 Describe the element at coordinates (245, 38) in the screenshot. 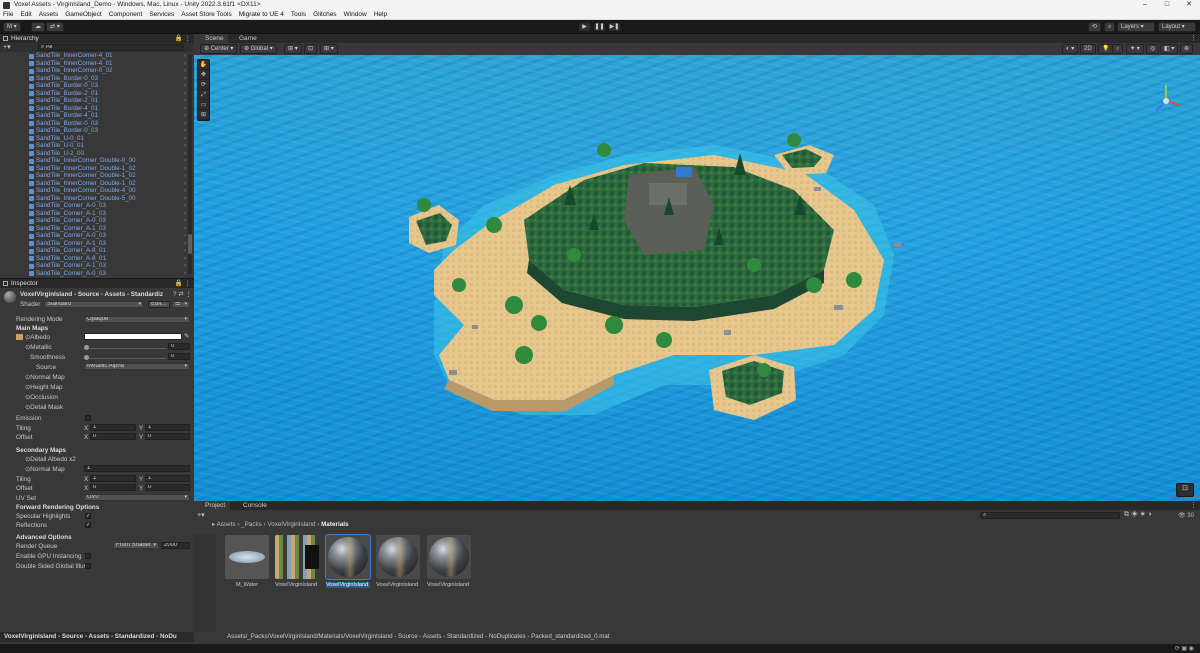

I see `tab-game: Game` at that location.